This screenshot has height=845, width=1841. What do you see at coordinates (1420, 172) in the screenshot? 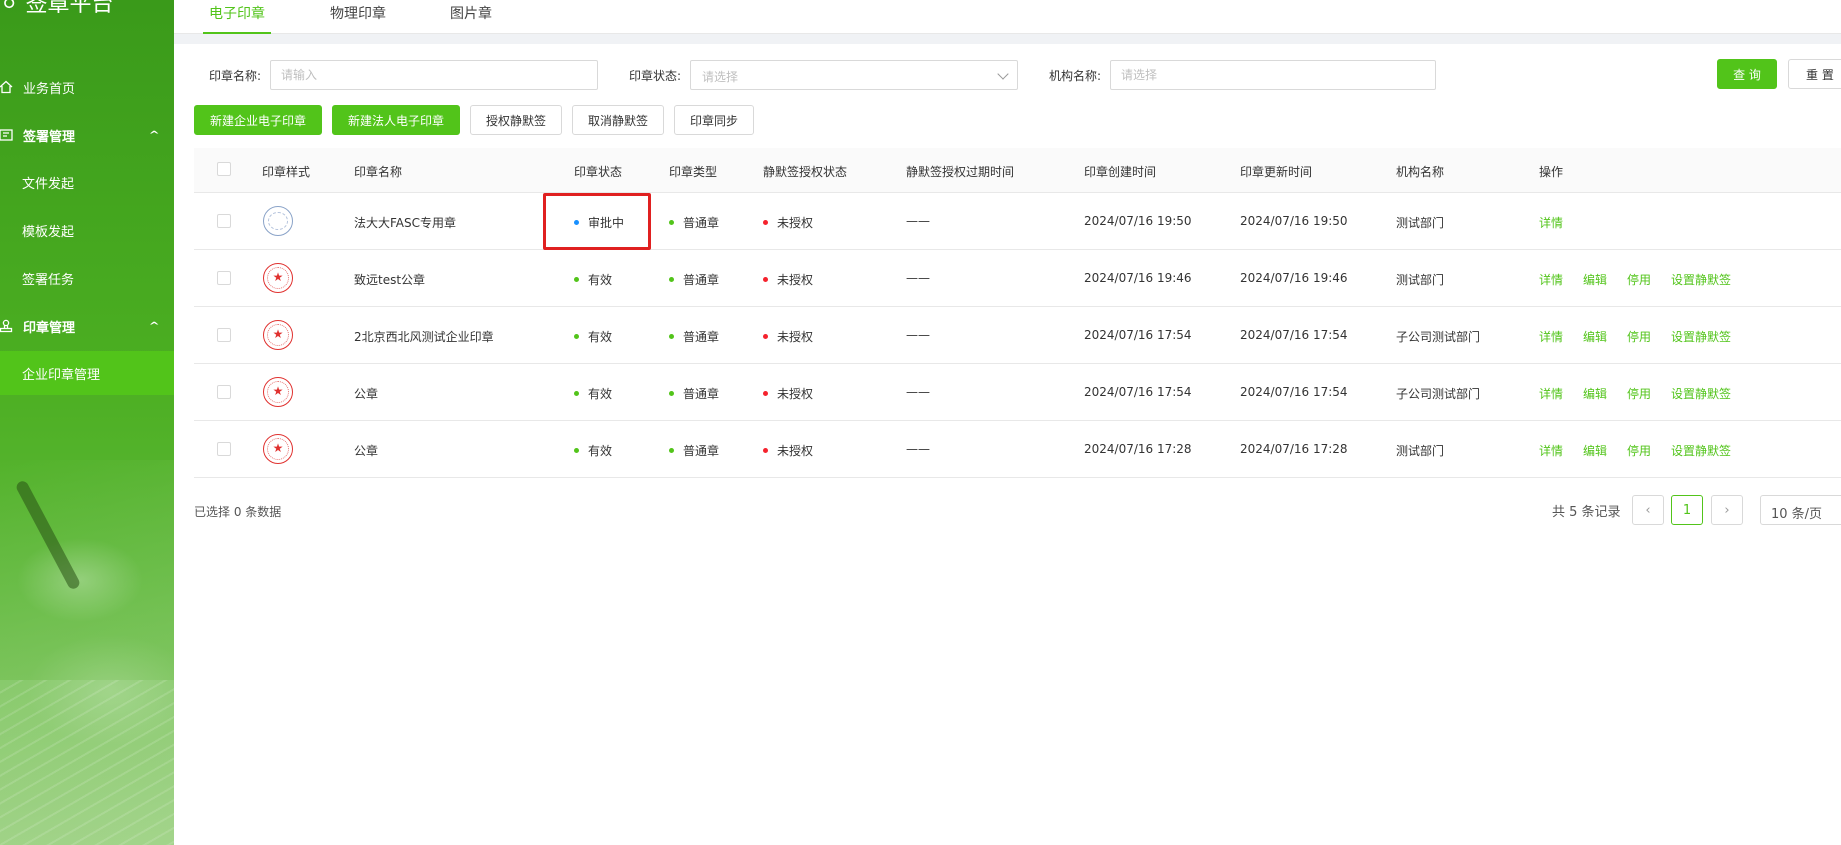
I see `column-header: 机构名称` at bounding box center [1420, 172].